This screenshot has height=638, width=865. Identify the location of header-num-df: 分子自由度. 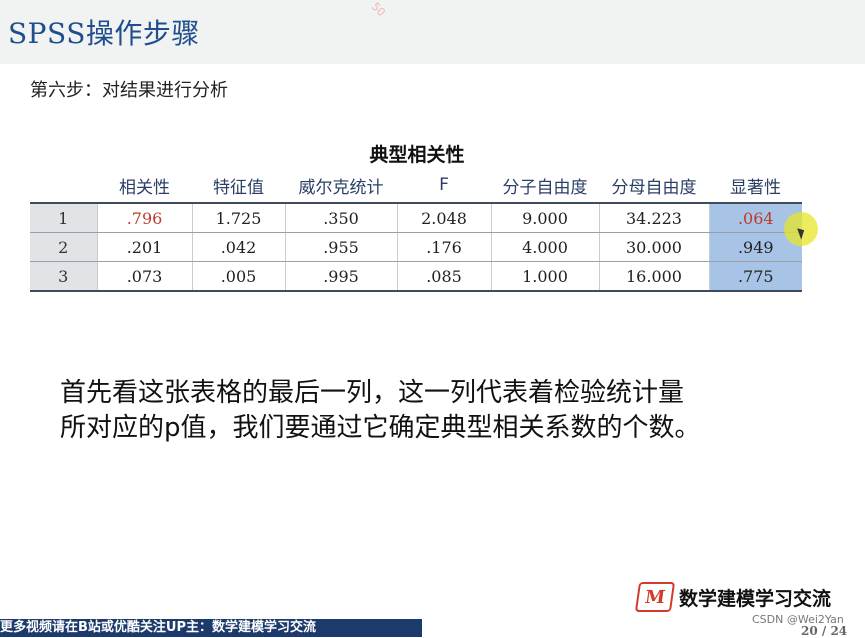
(545, 186).